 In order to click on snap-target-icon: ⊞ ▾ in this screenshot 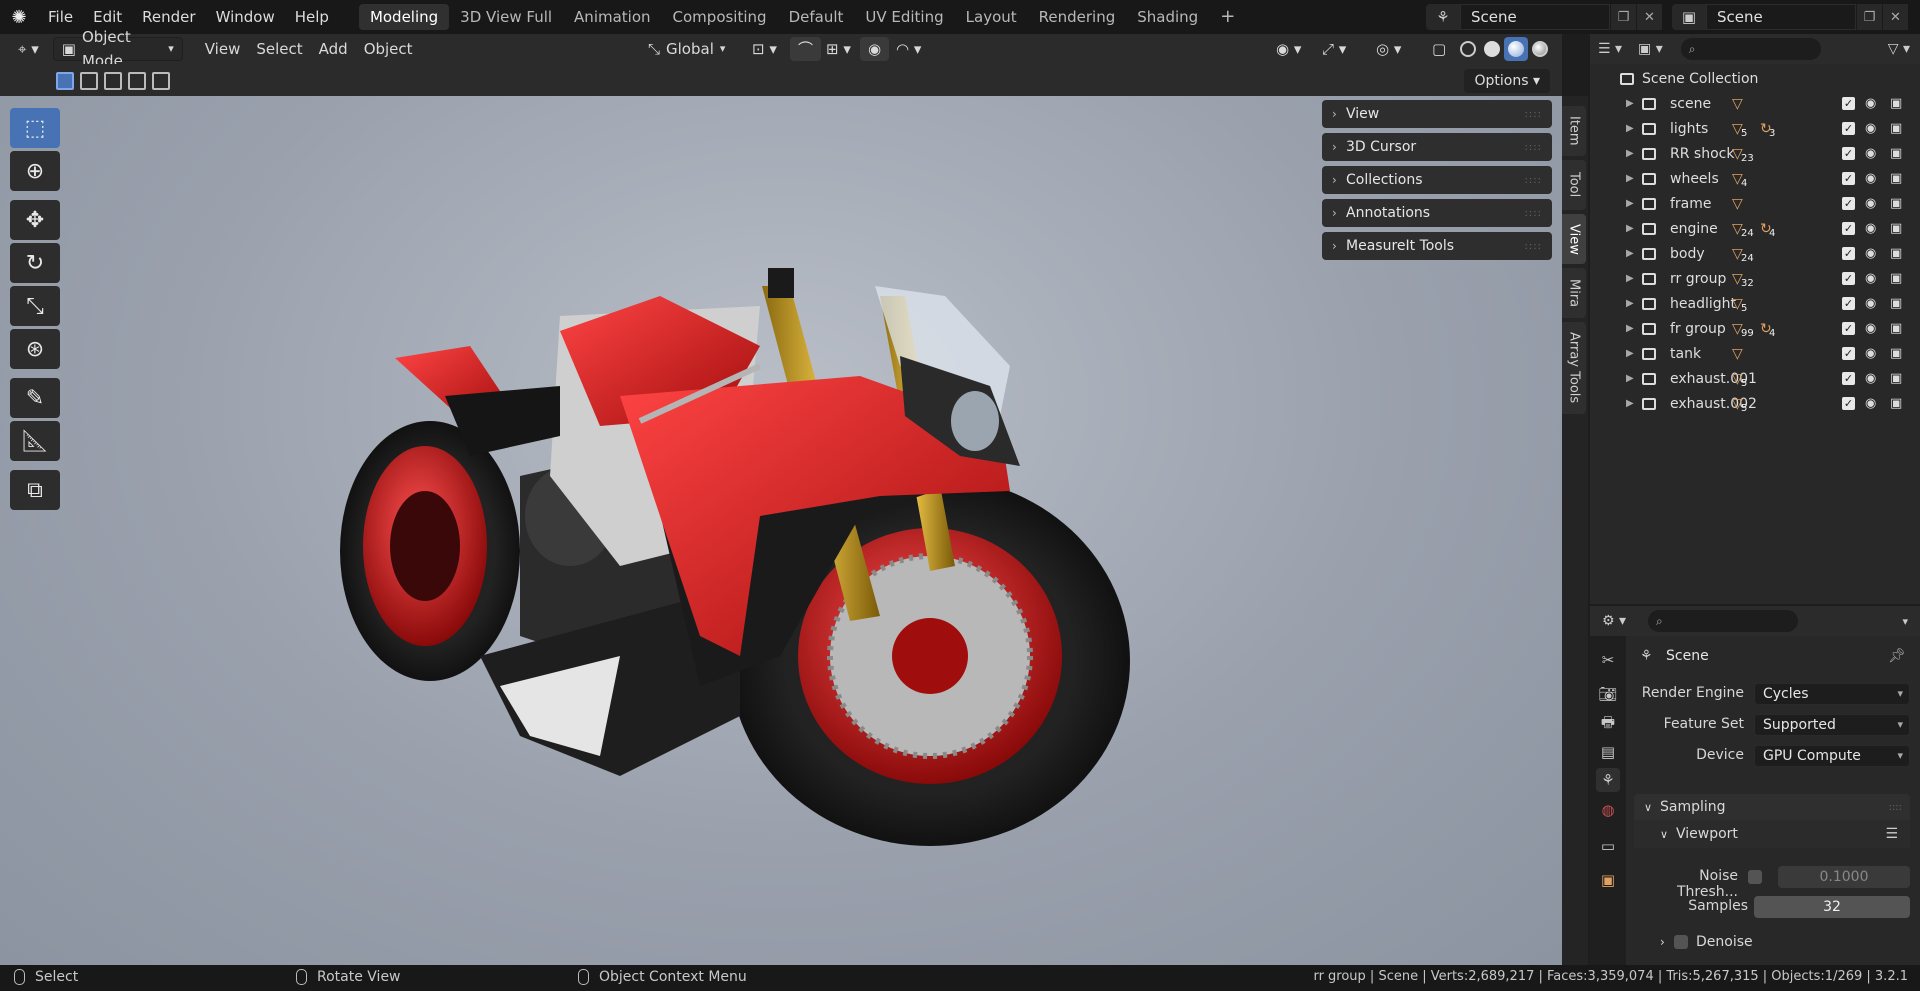, I will do `click(838, 49)`.